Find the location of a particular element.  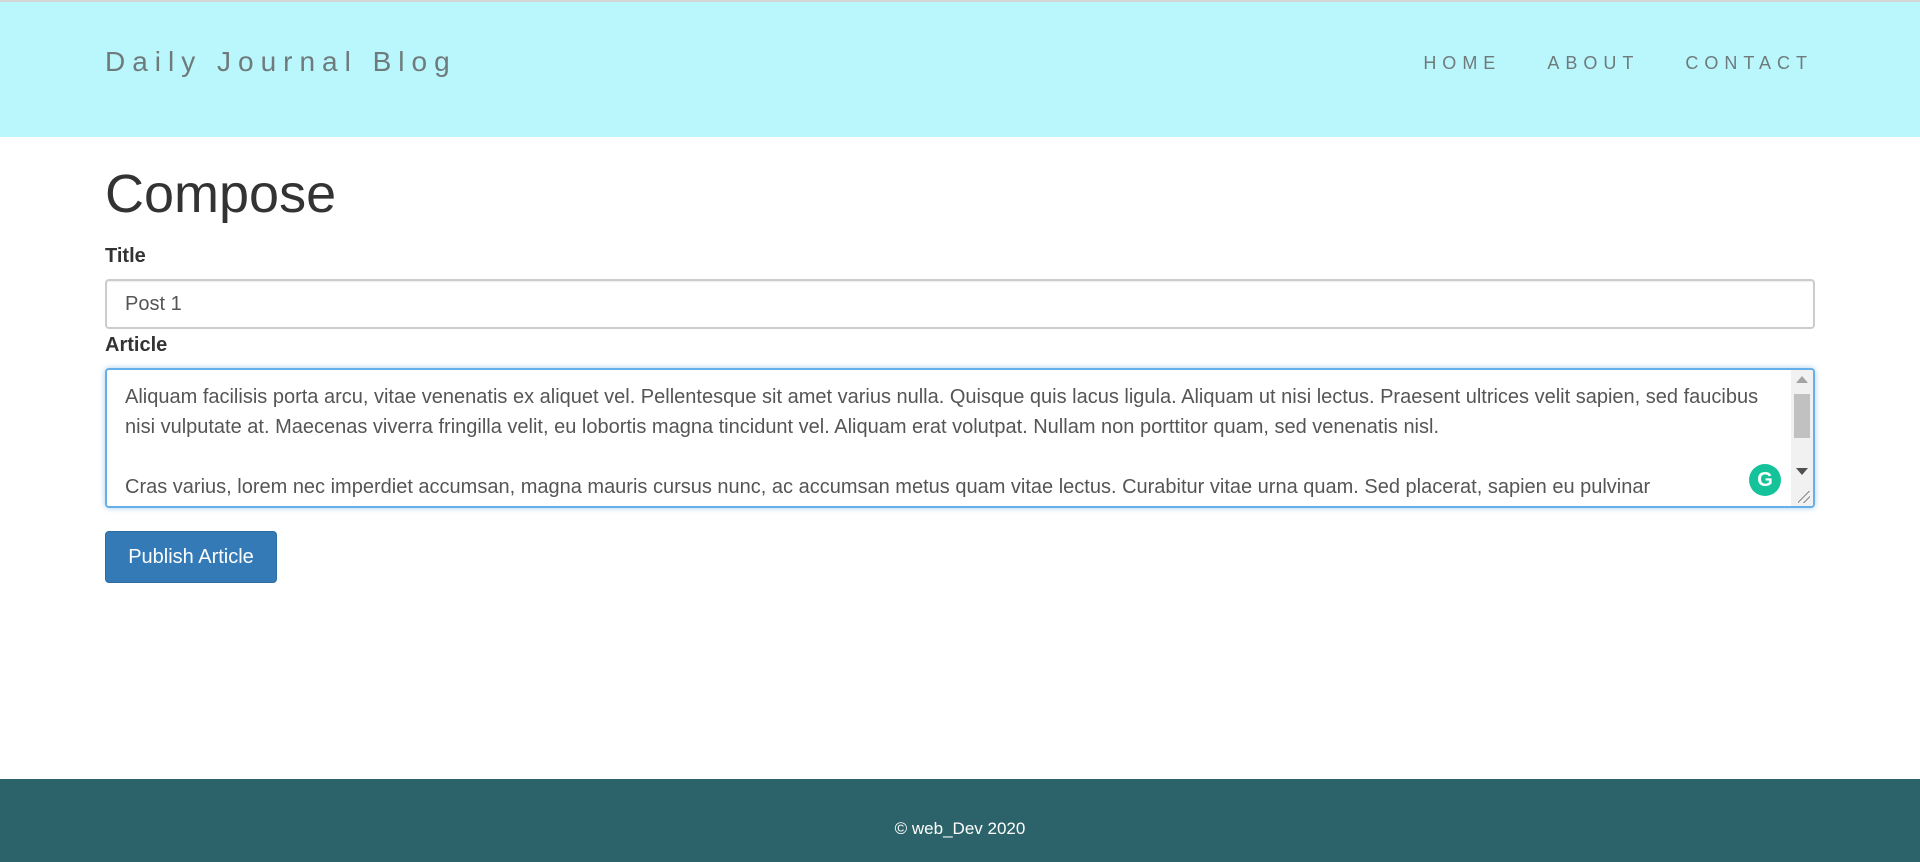

footer-copyright: © web_Dev 2020 is located at coordinates (960, 828).